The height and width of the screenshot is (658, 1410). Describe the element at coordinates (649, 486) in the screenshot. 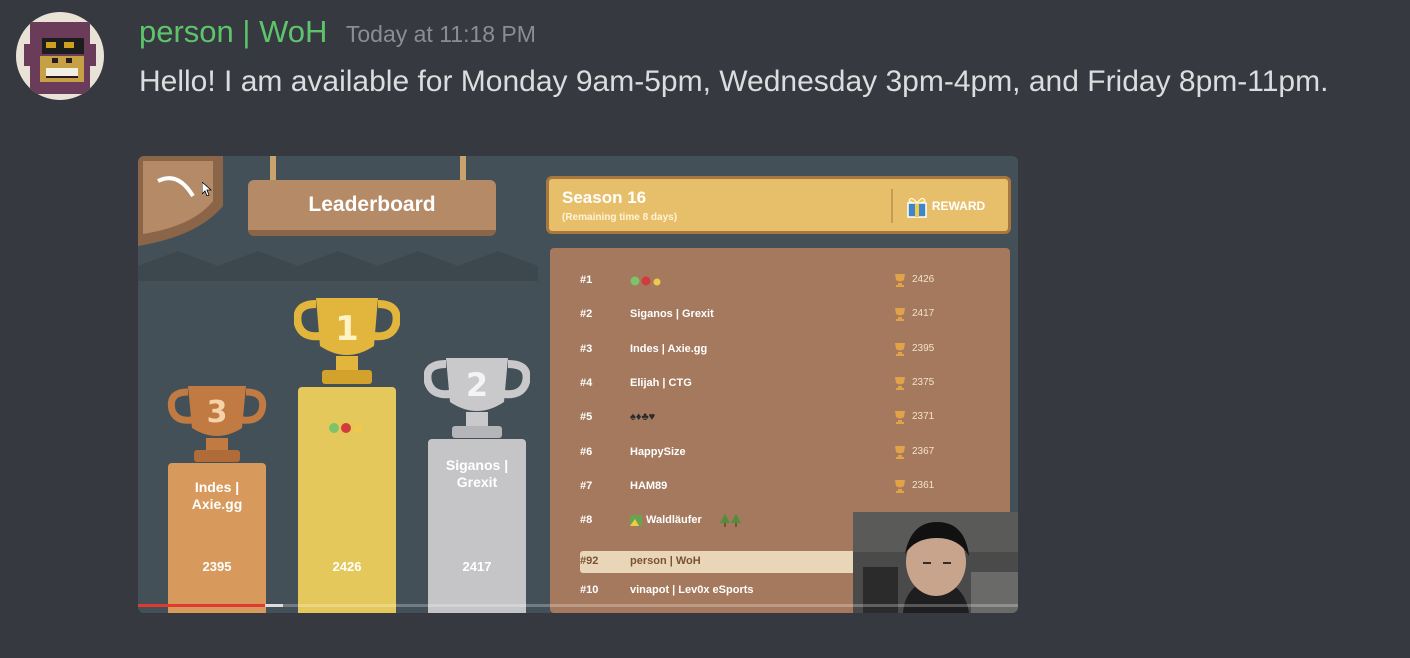

I see `player-name: HAM89` at that location.